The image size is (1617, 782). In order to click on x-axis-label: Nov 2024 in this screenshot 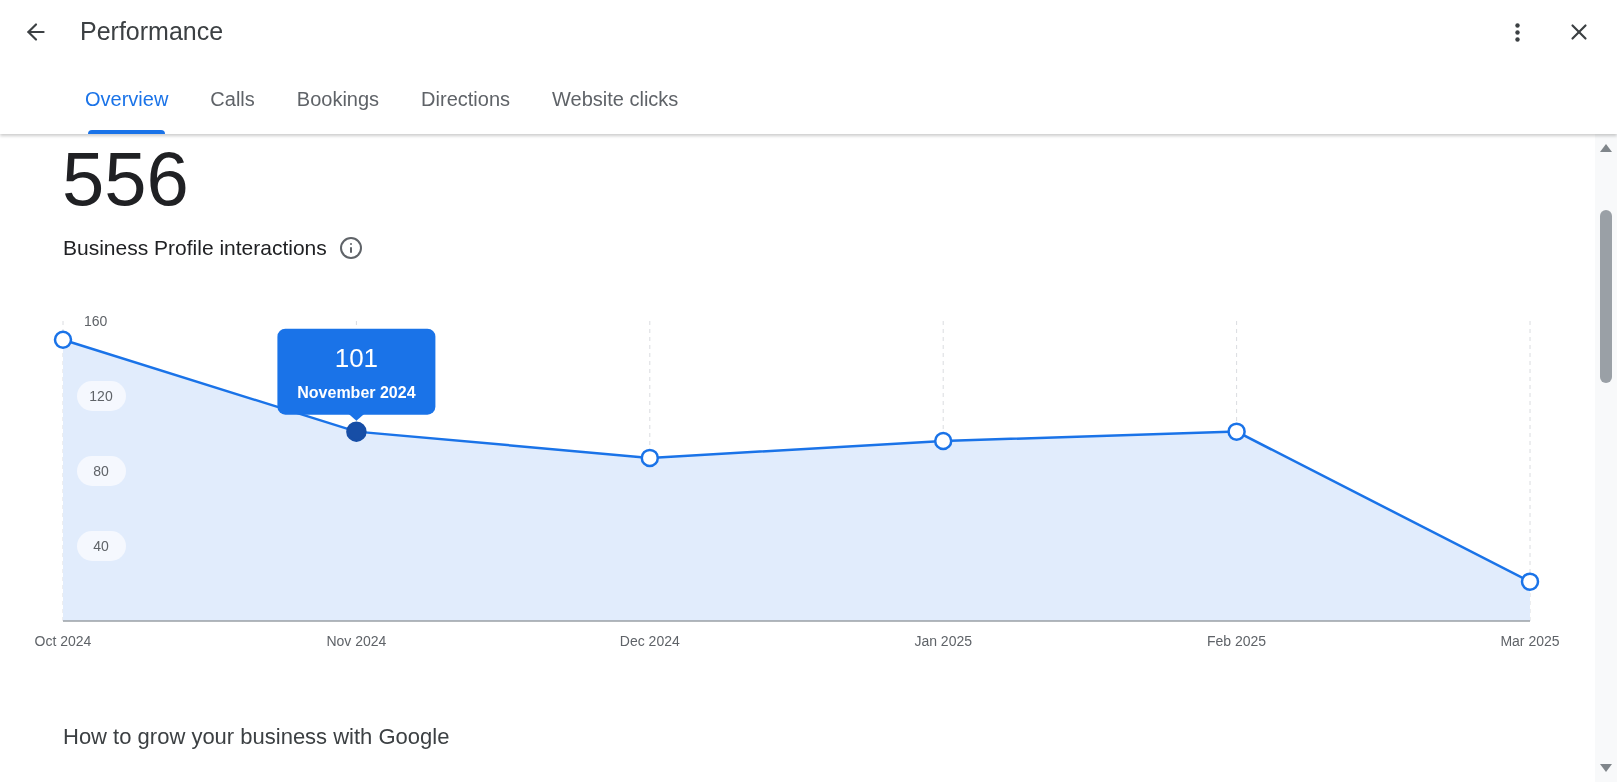, I will do `click(356, 640)`.